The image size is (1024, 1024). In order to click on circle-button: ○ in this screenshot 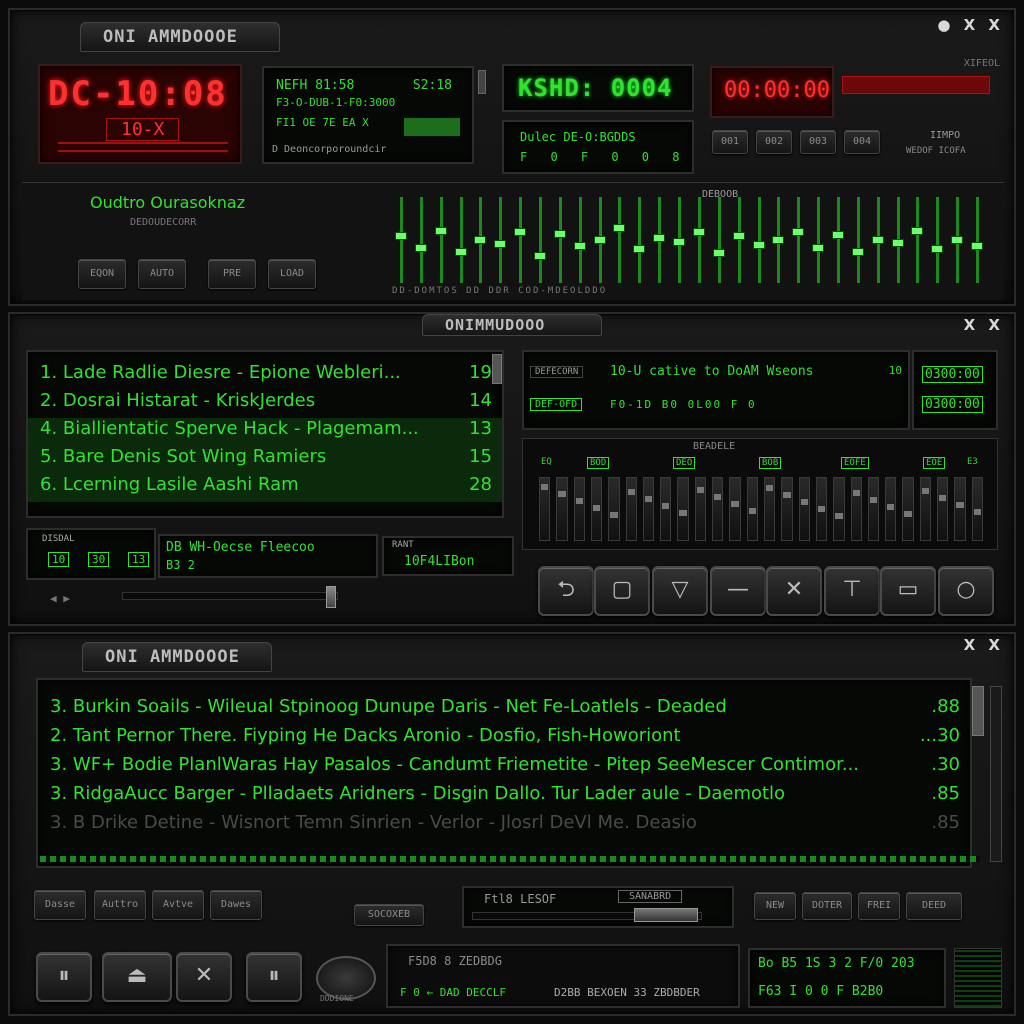, I will do `click(966, 591)`.